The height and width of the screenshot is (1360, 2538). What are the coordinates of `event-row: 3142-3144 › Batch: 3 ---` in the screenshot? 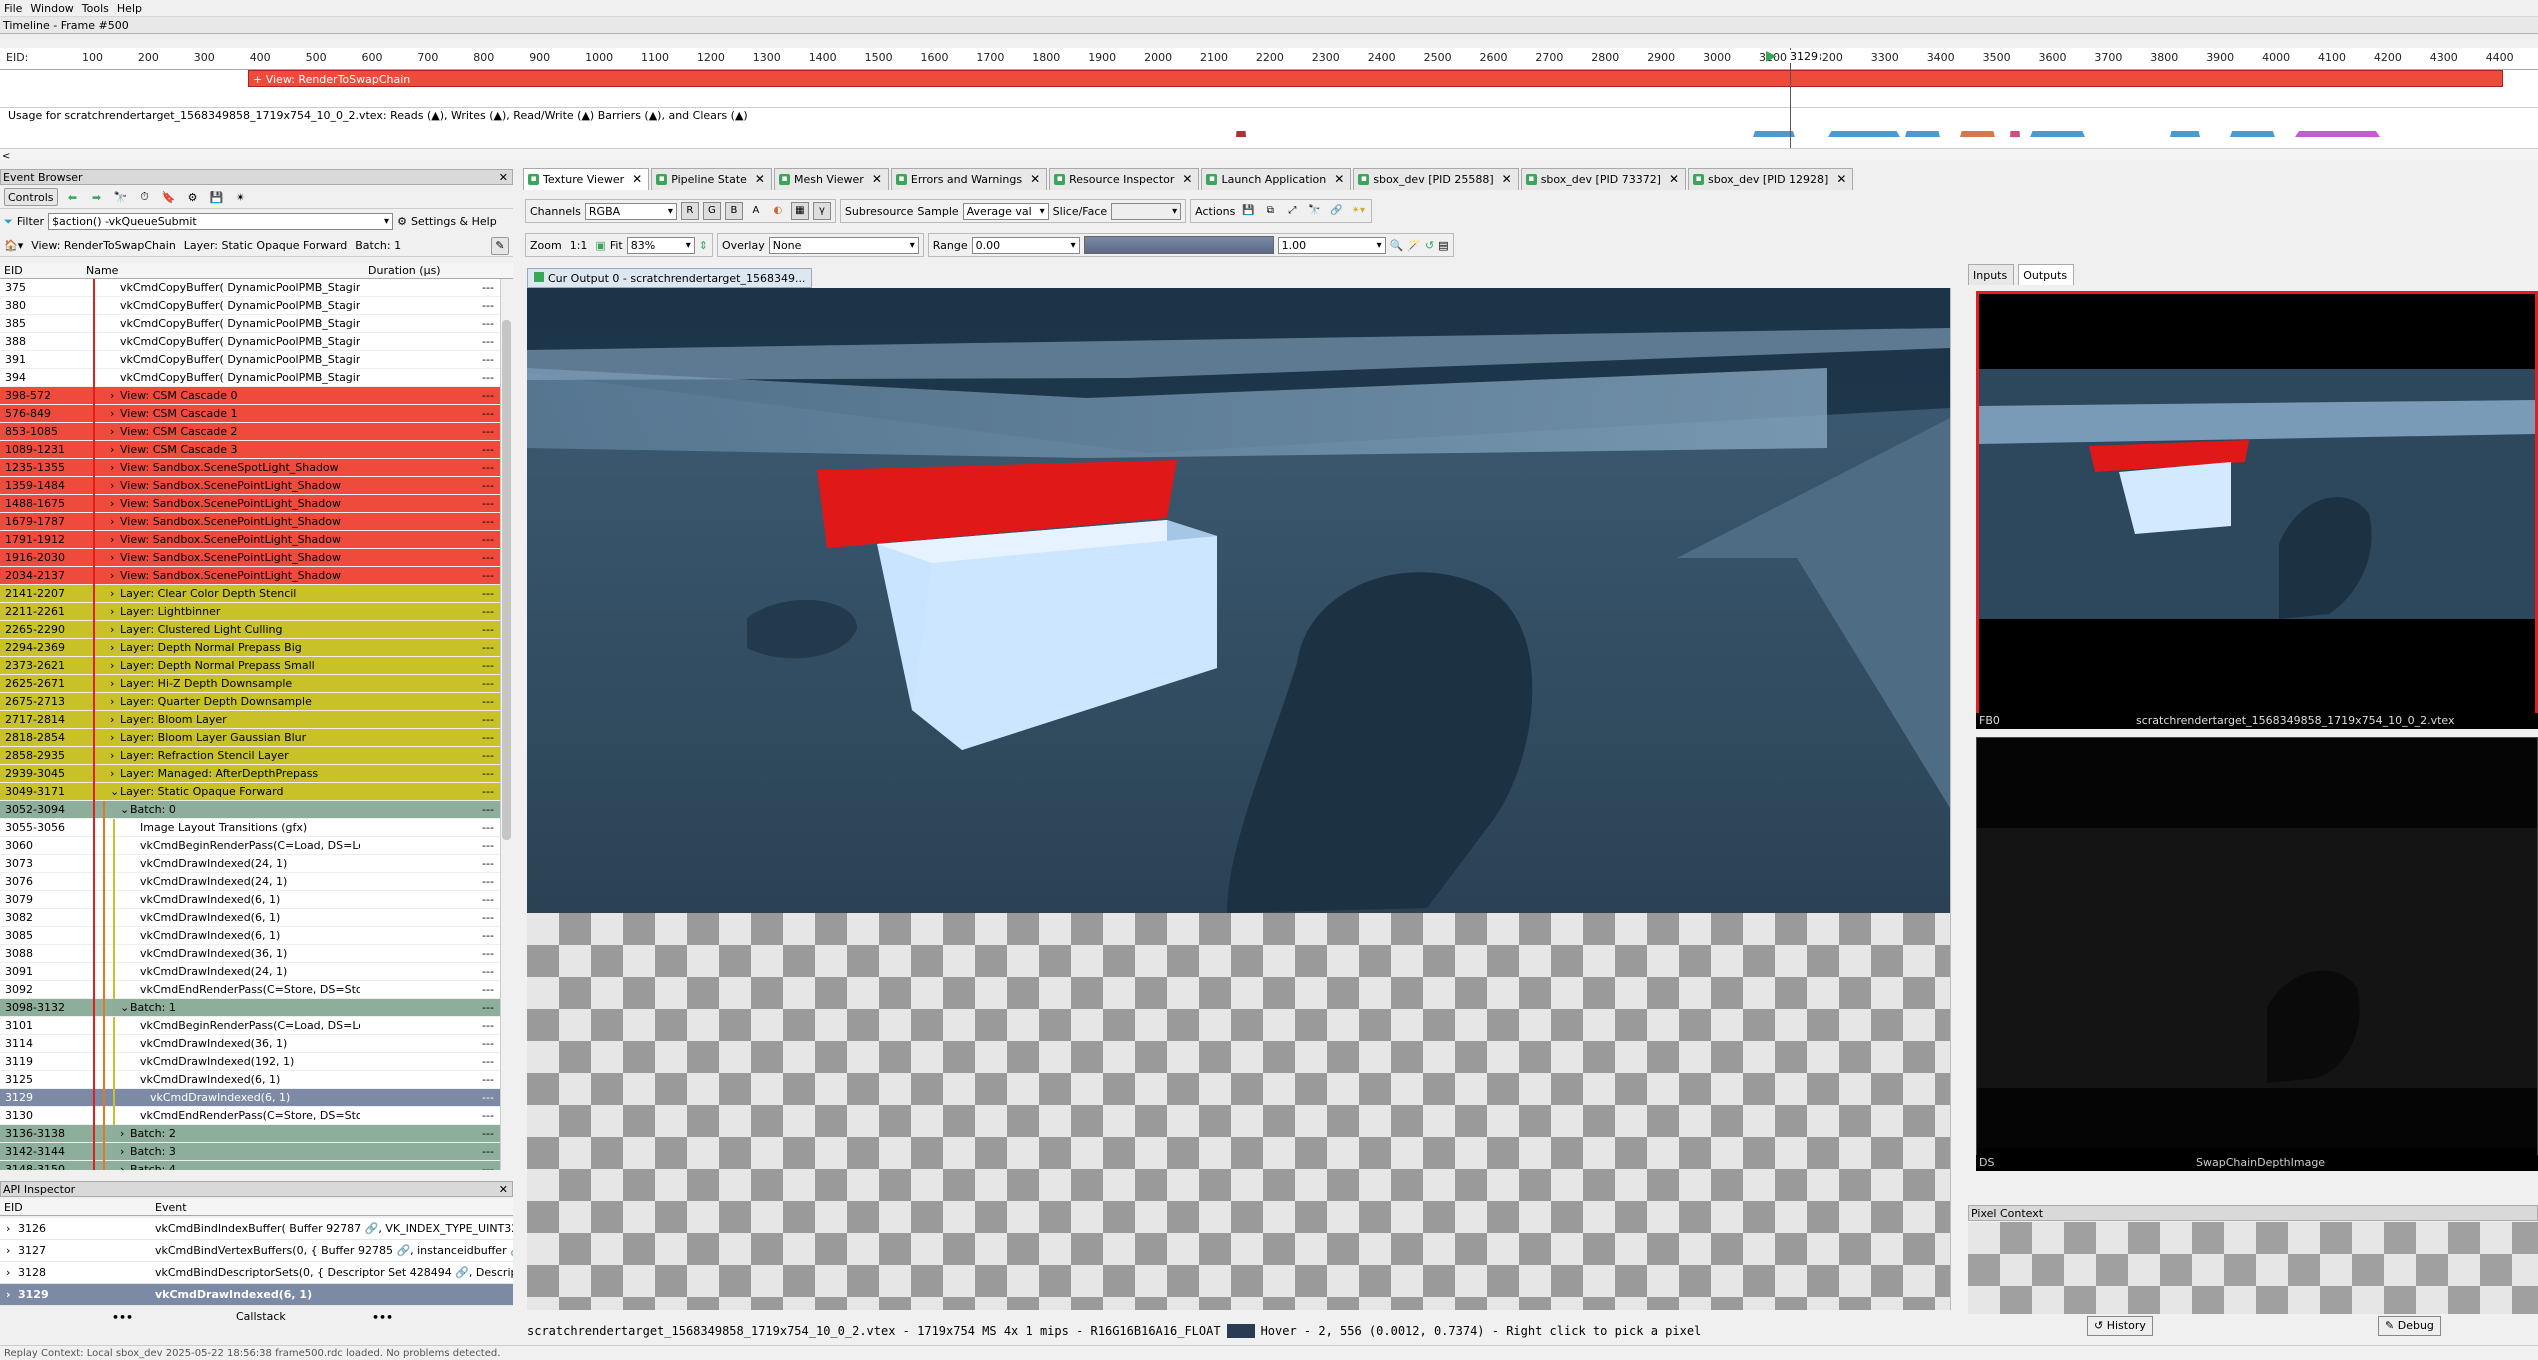 It's located at (250, 1152).